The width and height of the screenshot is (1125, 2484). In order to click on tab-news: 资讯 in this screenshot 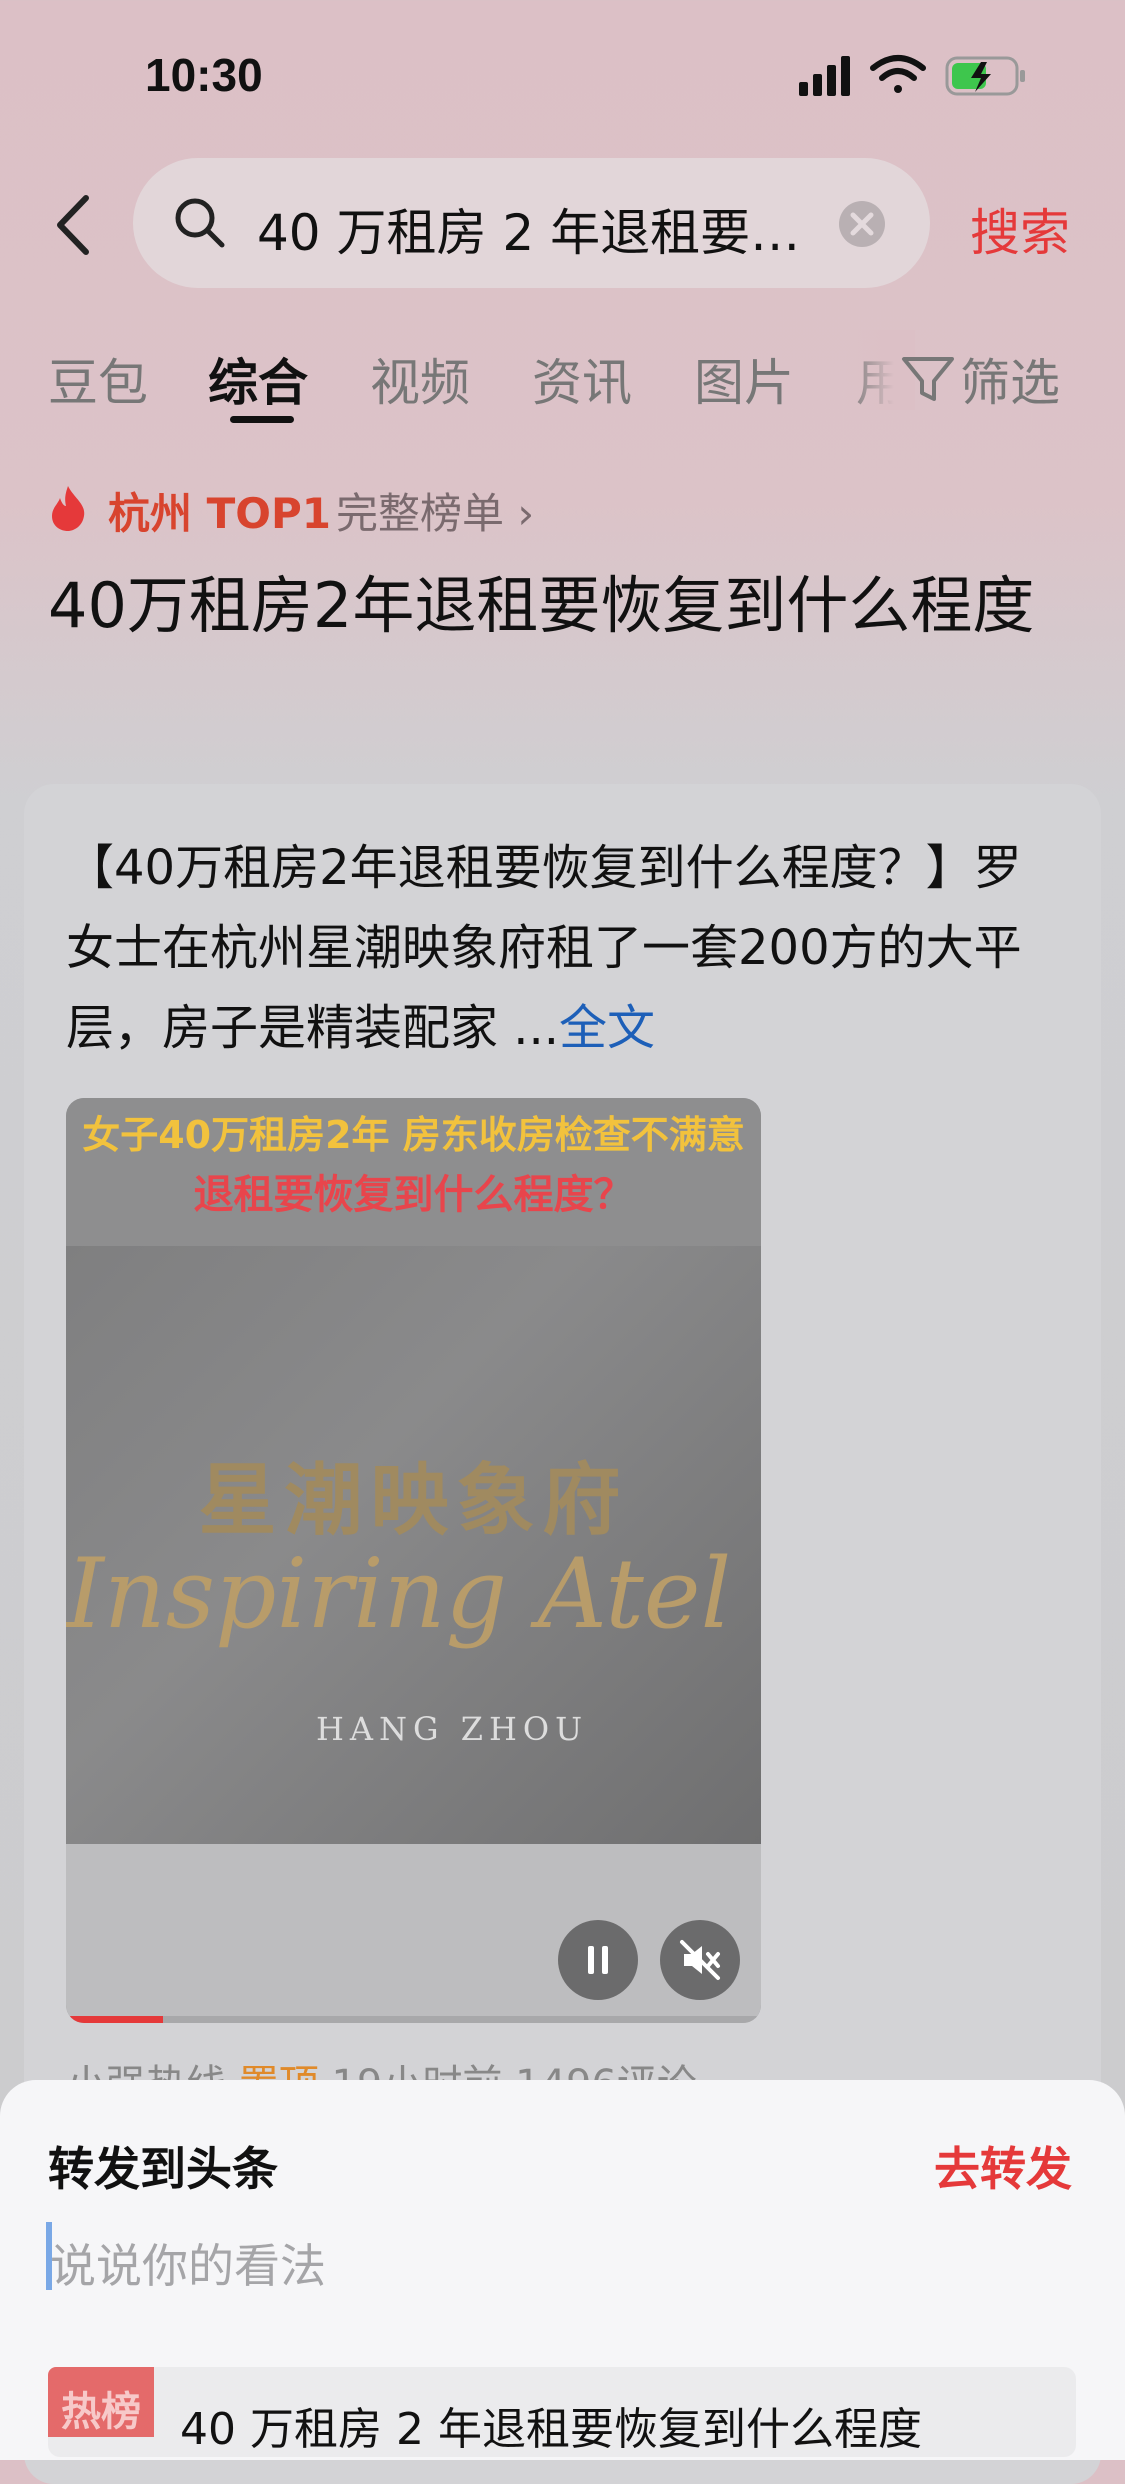, I will do `click(582, 379)`.